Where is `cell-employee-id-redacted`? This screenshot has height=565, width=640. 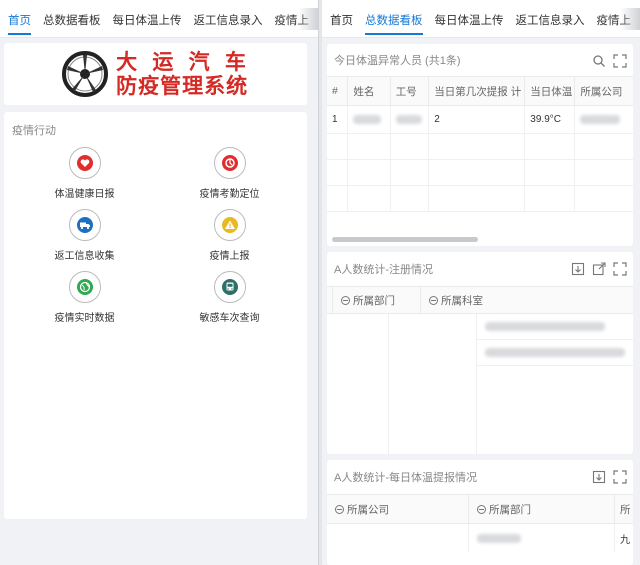 cell-employee-id-redacted is located at coordinates (410, 119).